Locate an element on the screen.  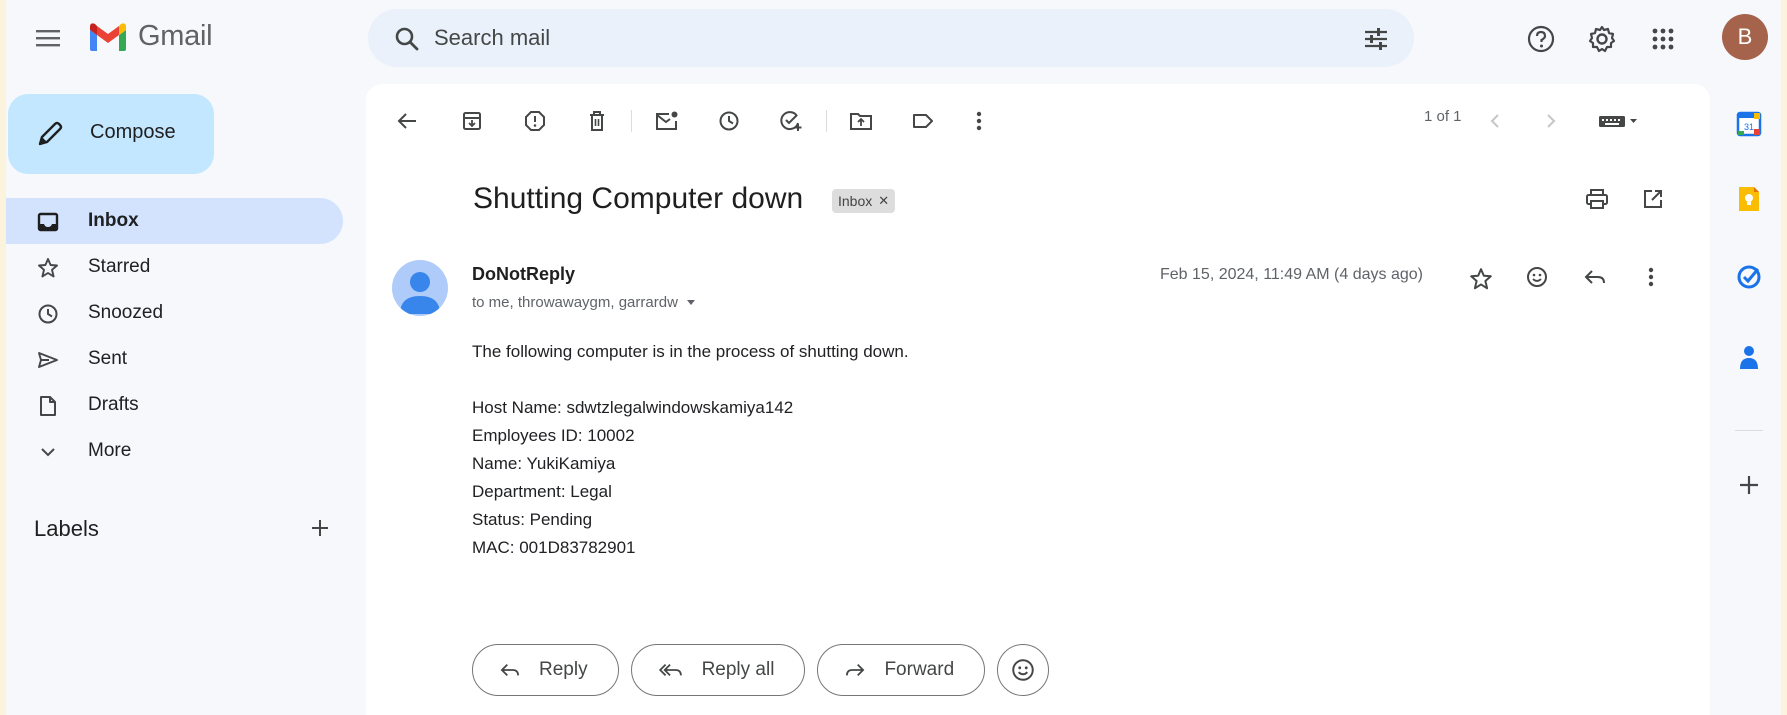
trash-icon is located at coordinates (597, 121).